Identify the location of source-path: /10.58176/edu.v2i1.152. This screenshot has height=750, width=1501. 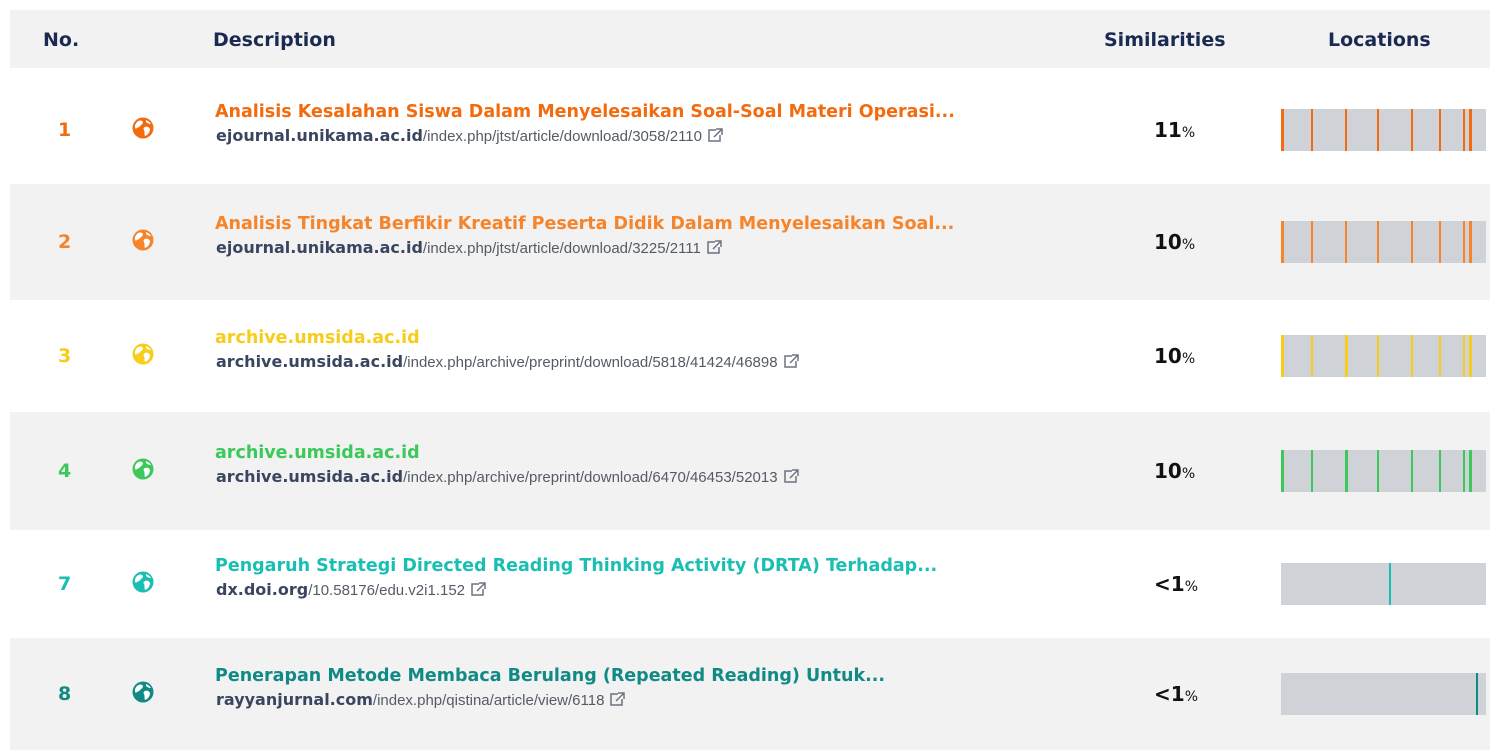
(387, 590).